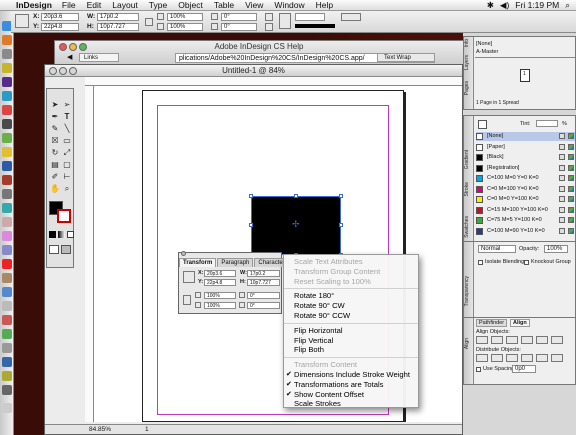 The image size is (576, 435). What do you see at coordinates (324, 5) in the screenshot?
I see `menu-help: Help` at bounding box center [324, 5].